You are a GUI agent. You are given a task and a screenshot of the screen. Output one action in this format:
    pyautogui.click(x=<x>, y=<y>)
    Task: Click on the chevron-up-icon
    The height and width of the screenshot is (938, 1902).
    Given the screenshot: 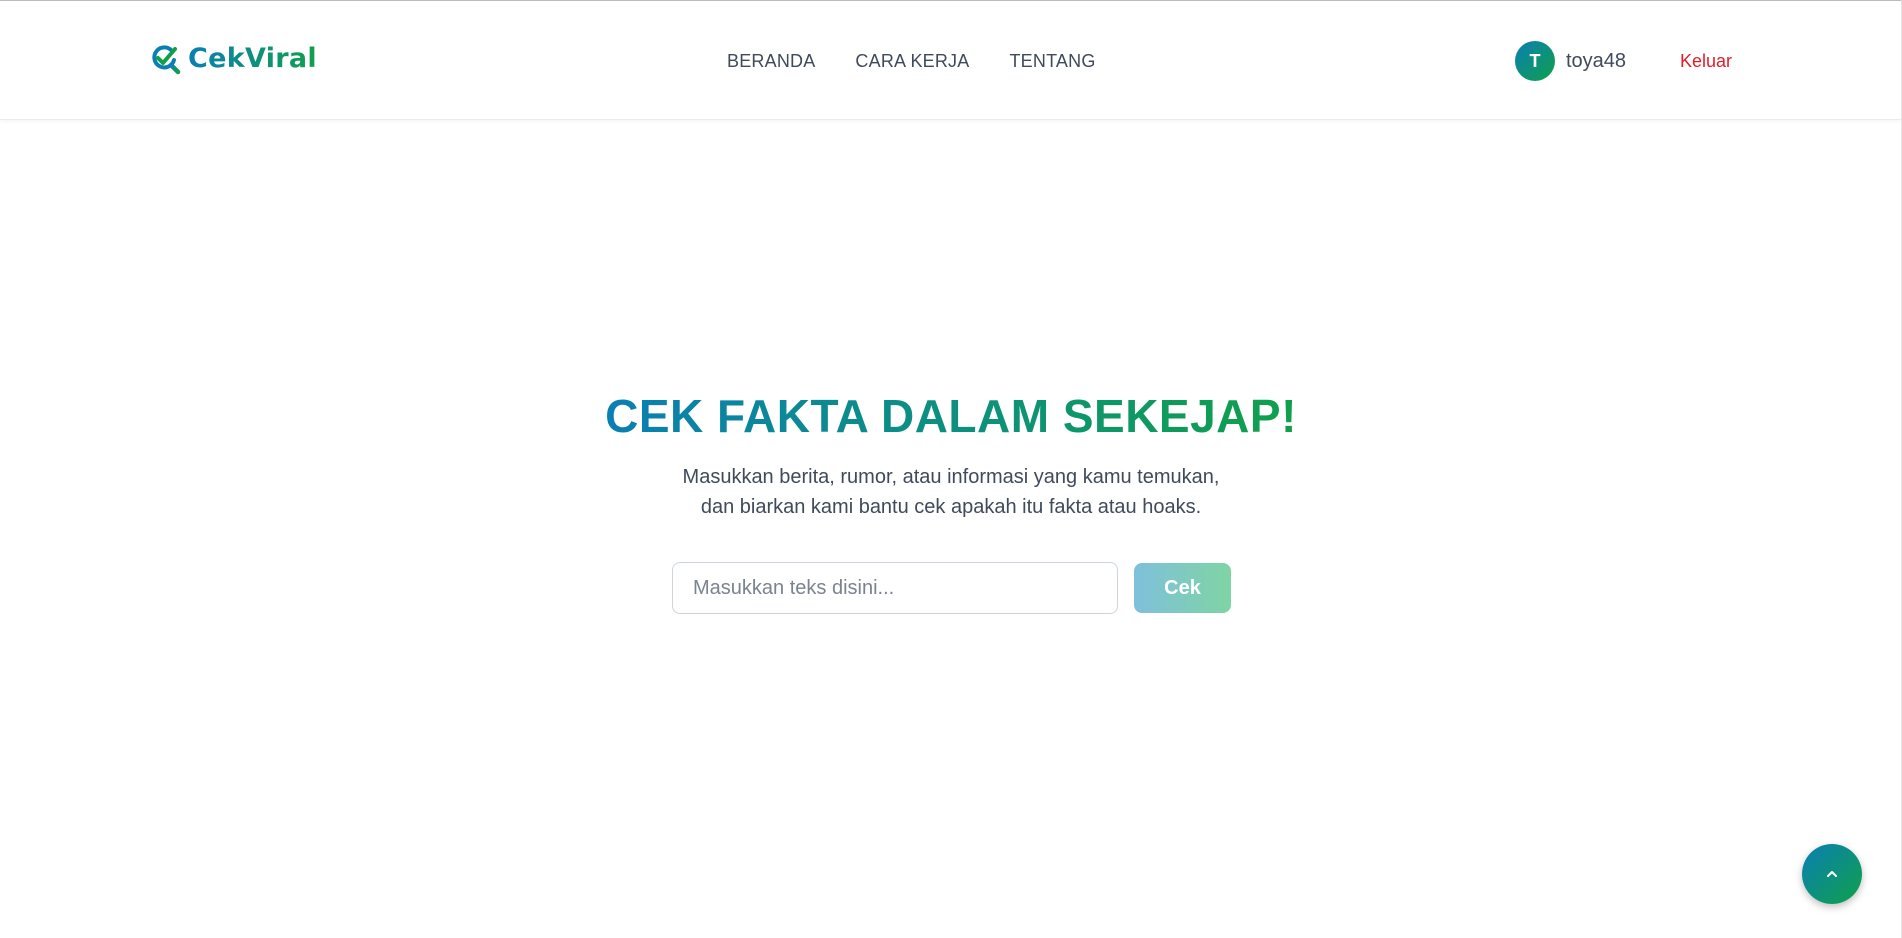 What is the action you would take?
    pyautogui.click(x=1832, y=874)
    